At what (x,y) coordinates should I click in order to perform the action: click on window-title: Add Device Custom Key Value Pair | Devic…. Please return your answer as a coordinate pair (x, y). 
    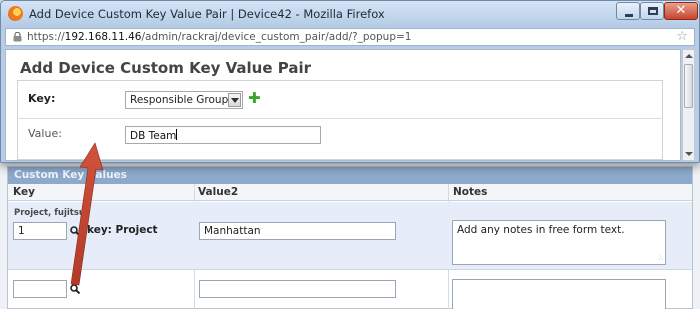
    Looking at the image, I should click on (207, 14).